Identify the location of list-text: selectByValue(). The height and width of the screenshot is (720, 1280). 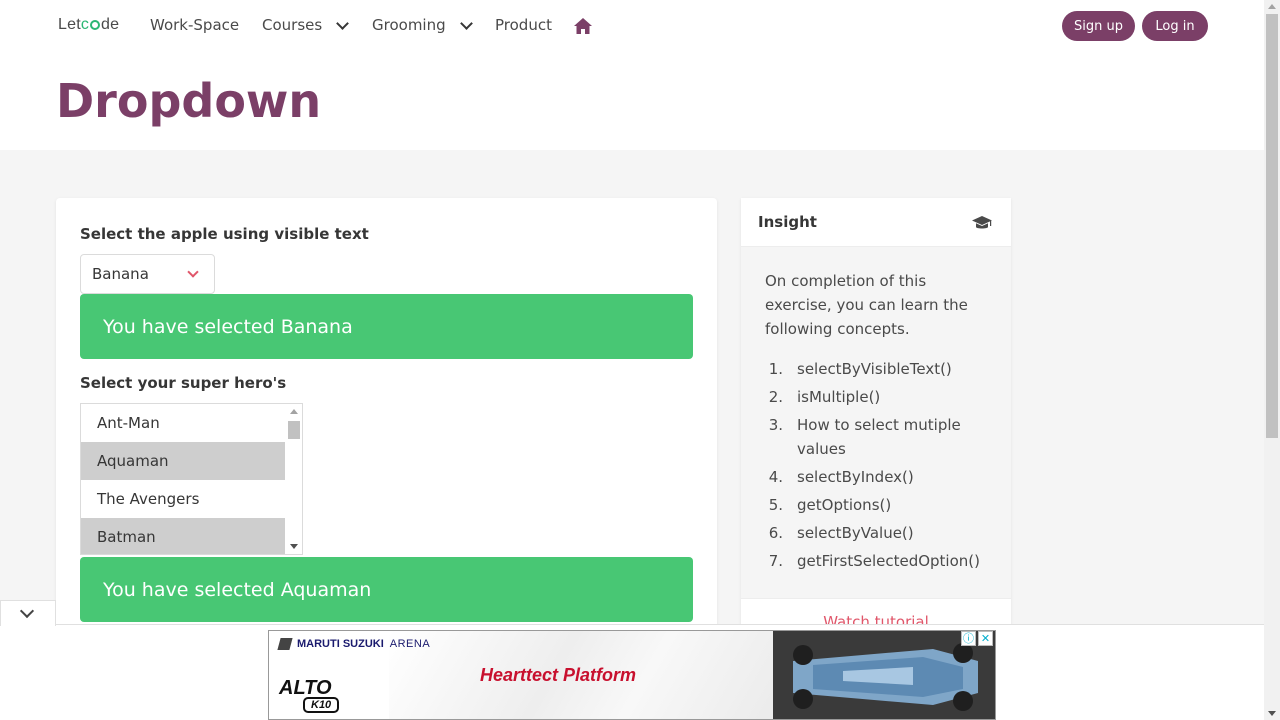
(855, 533).